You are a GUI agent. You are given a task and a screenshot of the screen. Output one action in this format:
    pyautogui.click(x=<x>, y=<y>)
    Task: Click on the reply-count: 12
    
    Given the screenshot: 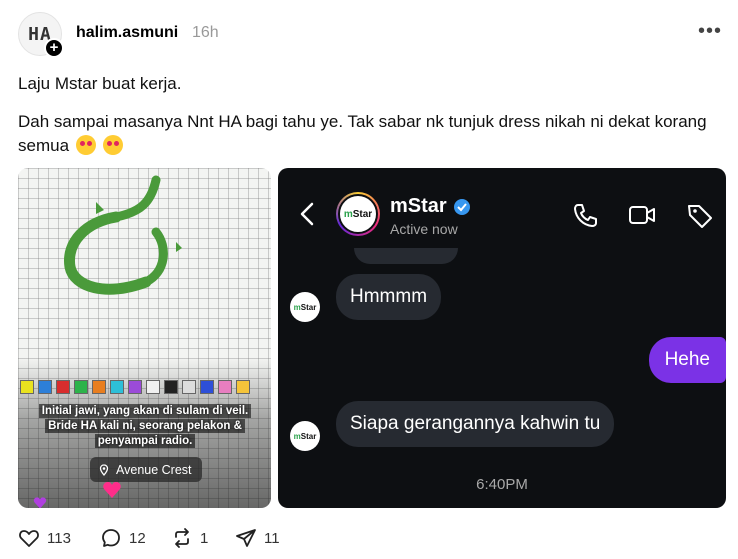 What is the action you would take?
    pyautogui.click(x=137, y=538)
    